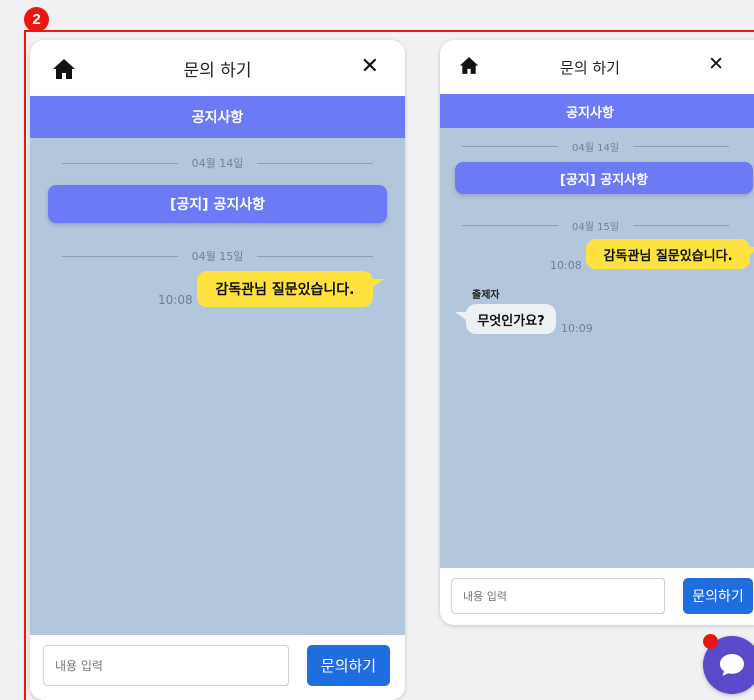 The image size is (754, 700). Describe the element at coordinates (36, 19) in the screenshot. I see `step-number-badge: 2` at that location.